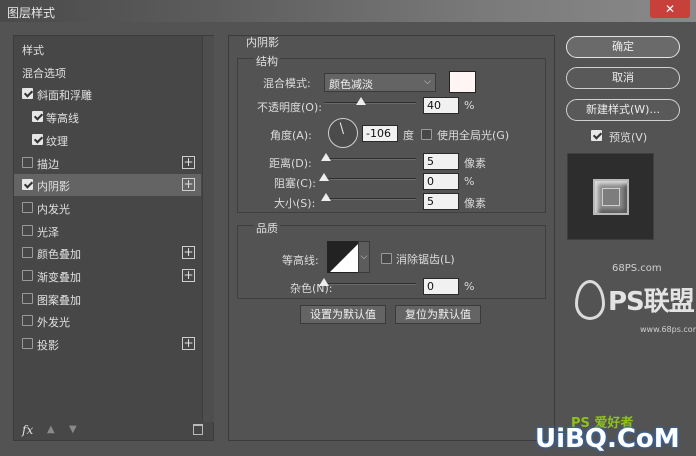 Image resolution: width=696 pixels, height=456 pixels. I want to click on distance-unit: 像素, so click(475, 163).